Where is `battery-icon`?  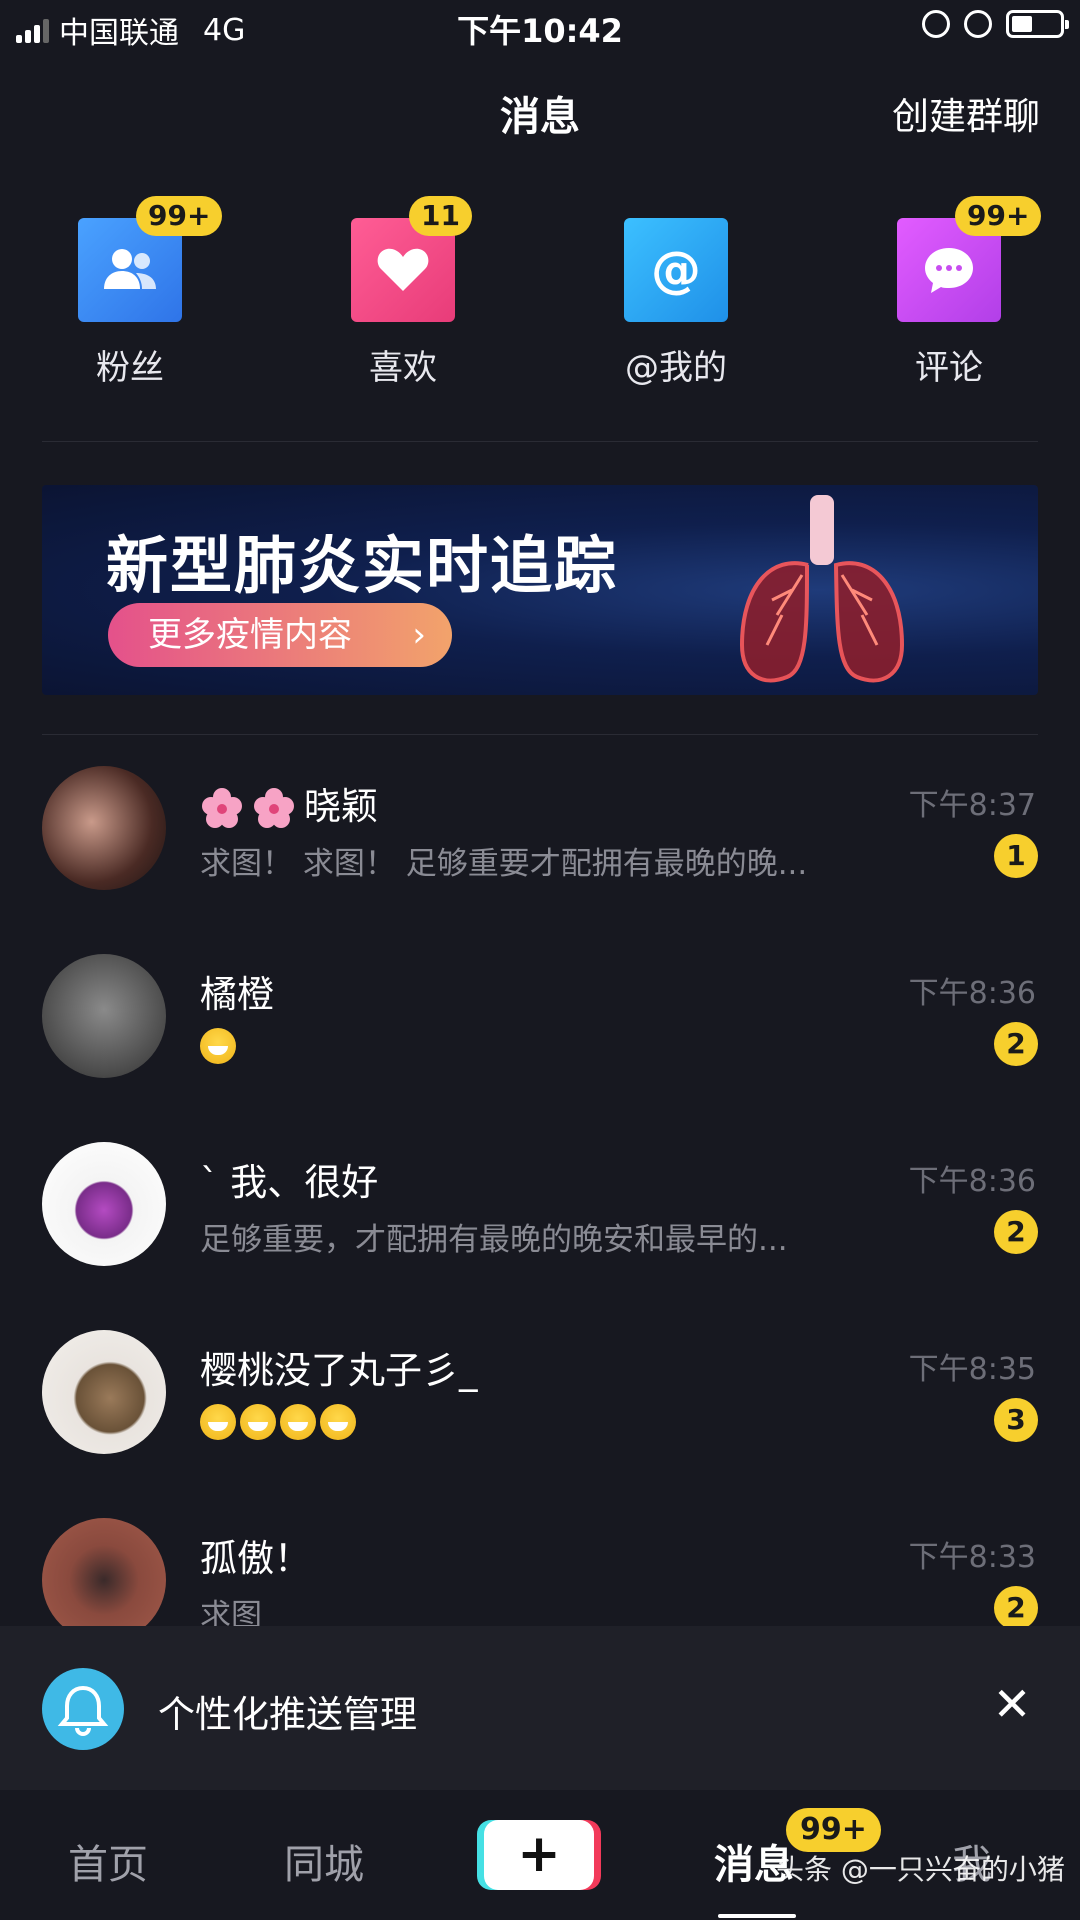
battery-icon is located at coordinates (1037, 24).